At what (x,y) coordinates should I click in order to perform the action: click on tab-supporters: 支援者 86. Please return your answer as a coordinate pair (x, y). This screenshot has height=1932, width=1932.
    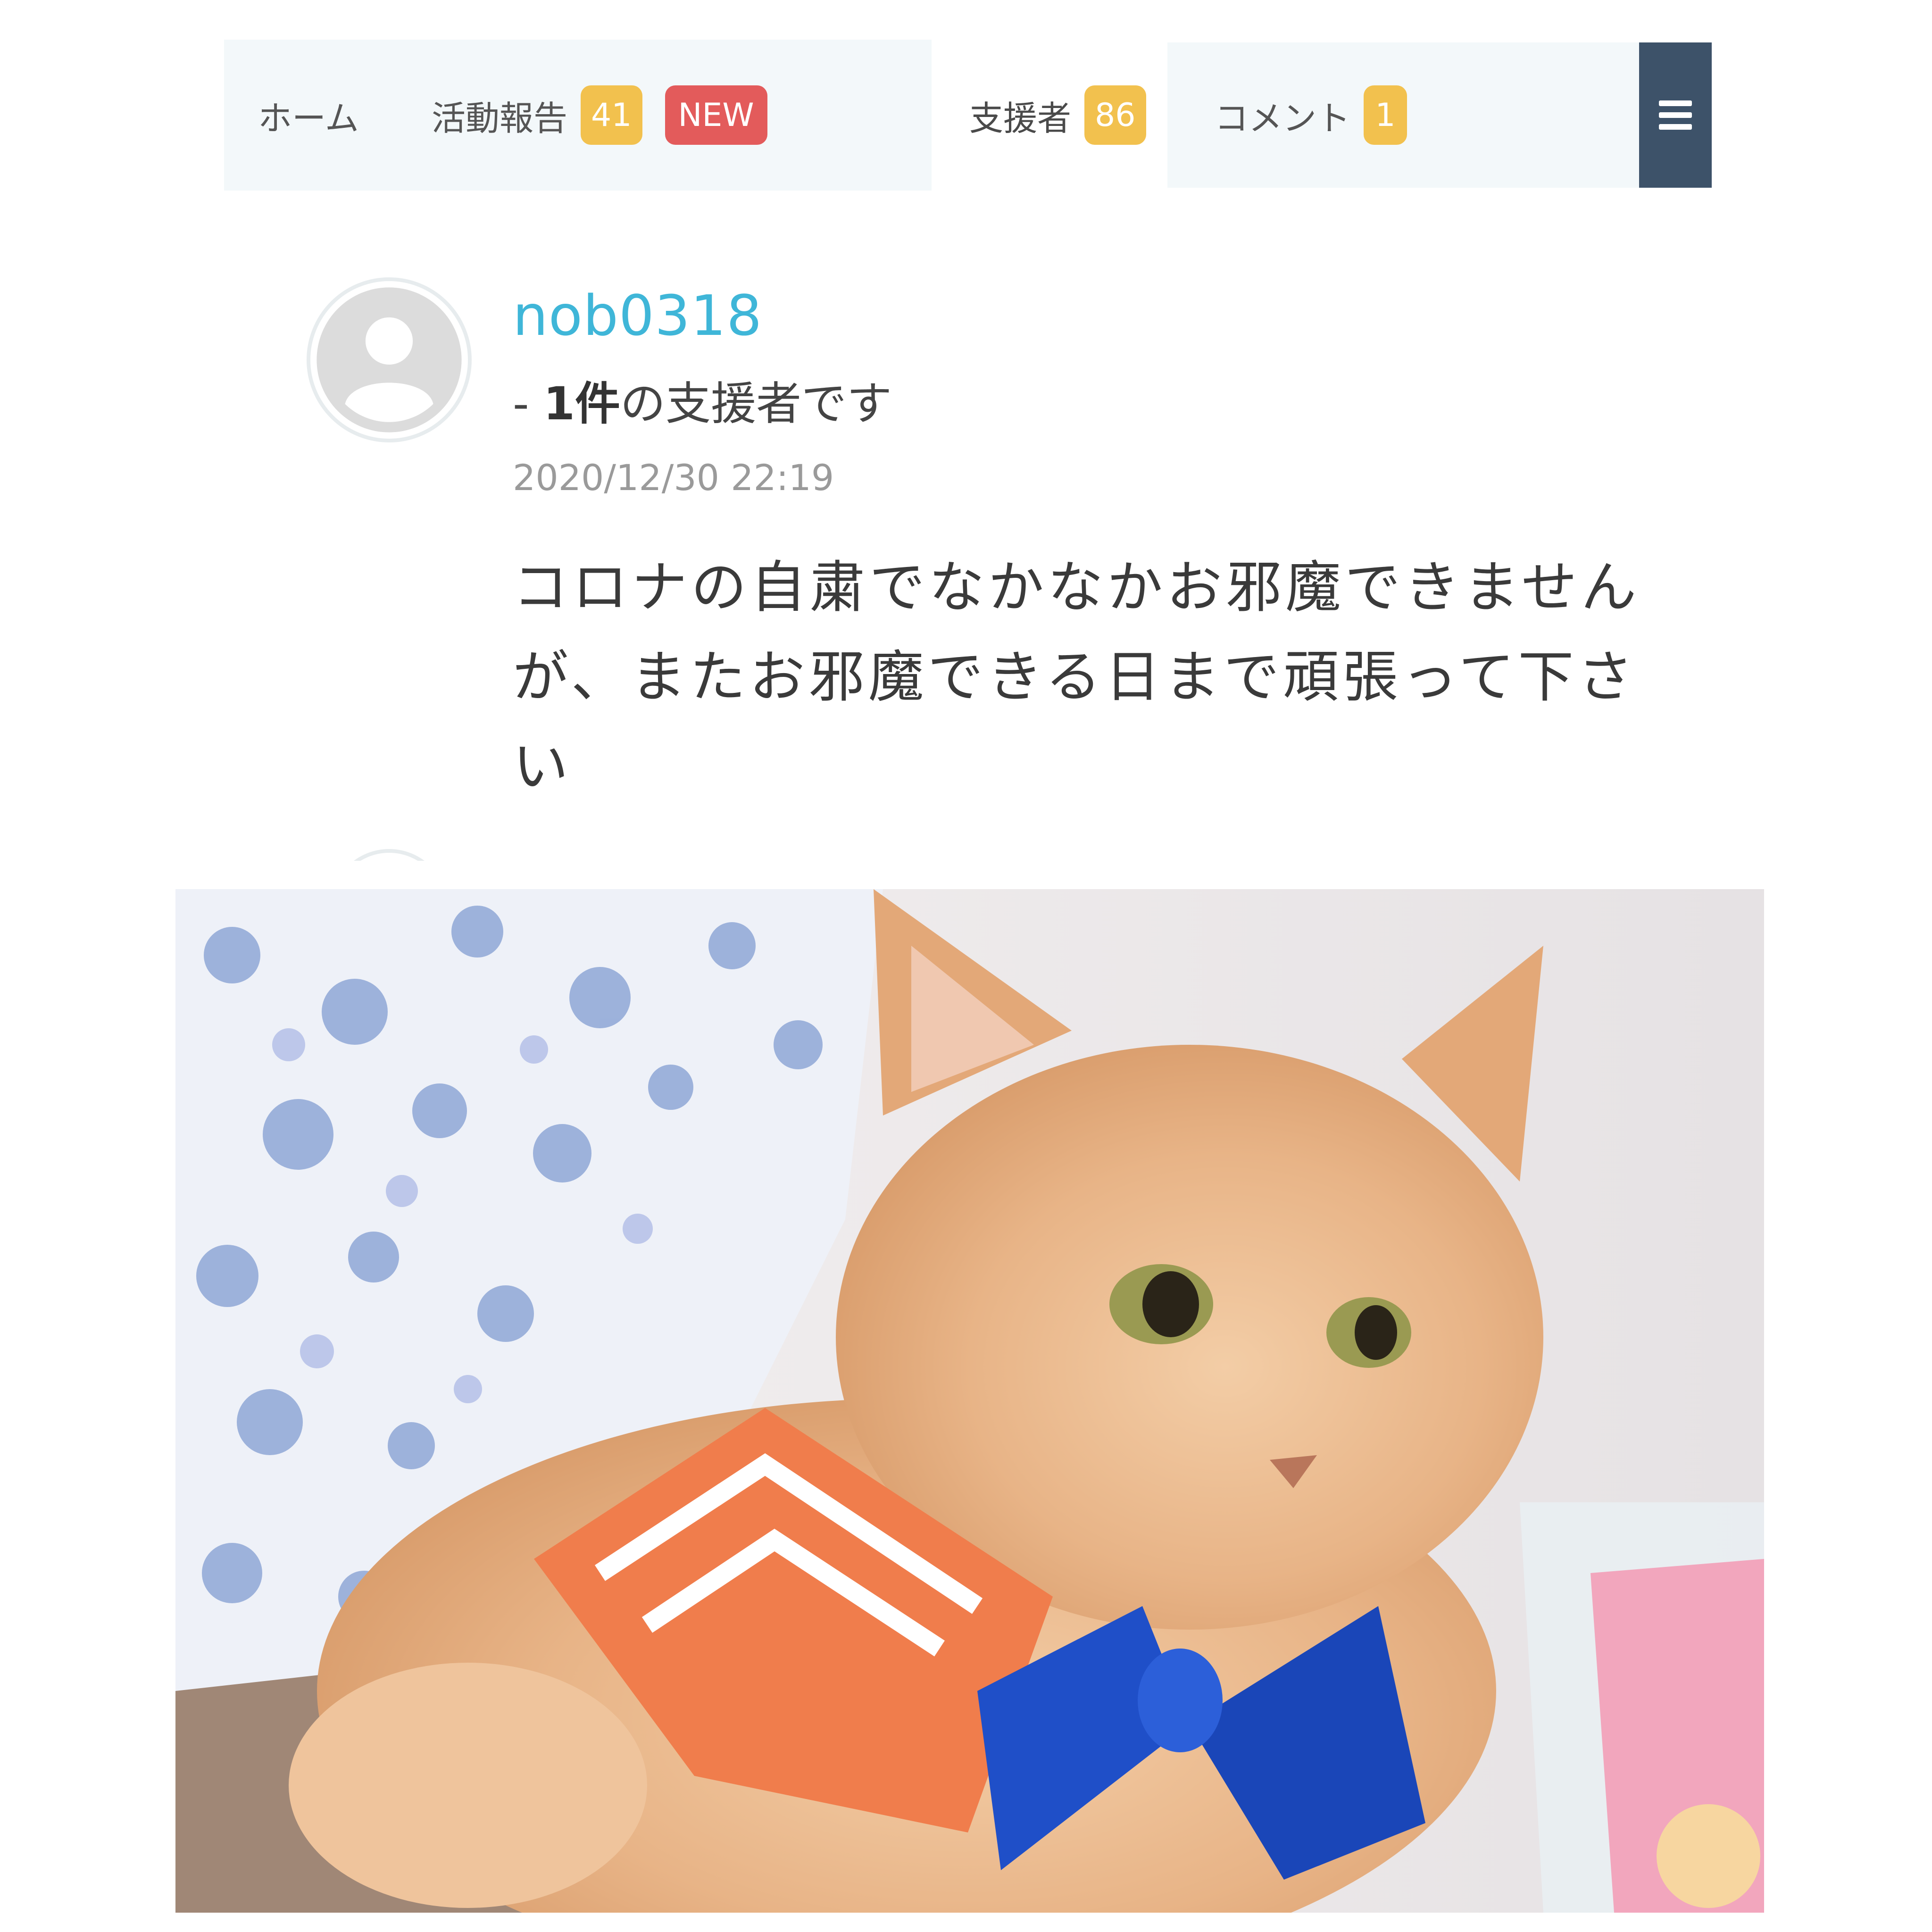
    Looking at the image, I should click on (1049, 115).